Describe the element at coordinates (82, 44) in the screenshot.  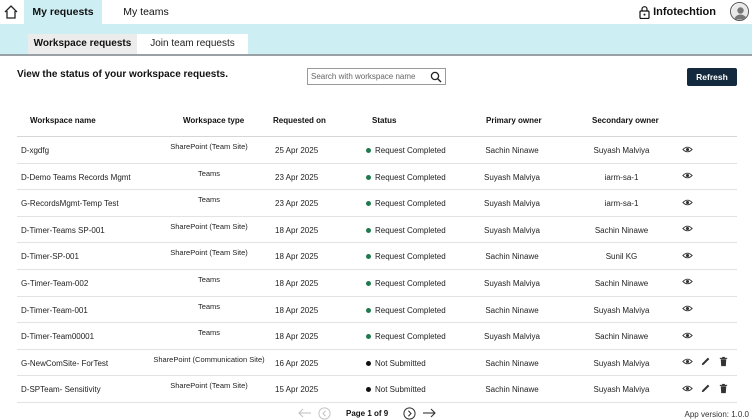
I see `tab-workspace-requests: Workspace requests` at that location.